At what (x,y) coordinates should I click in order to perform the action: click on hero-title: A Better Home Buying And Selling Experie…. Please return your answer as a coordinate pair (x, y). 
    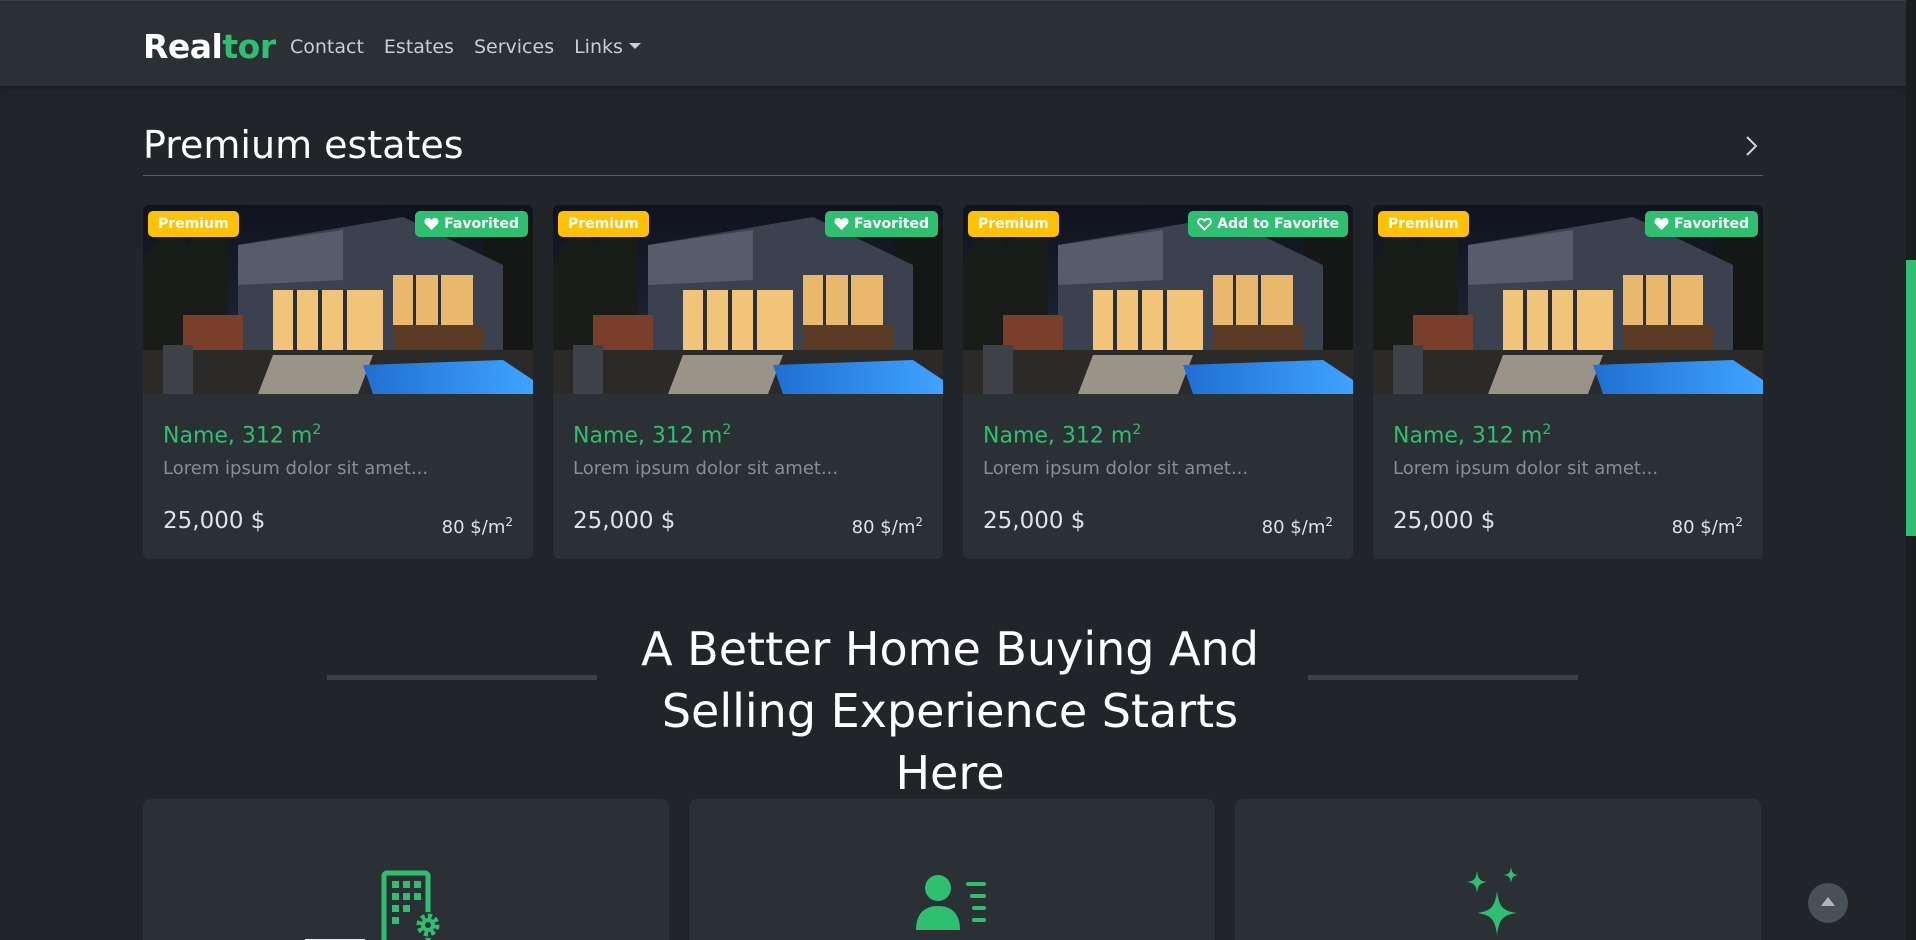
    Looking at the image, I should click on (950, 711).